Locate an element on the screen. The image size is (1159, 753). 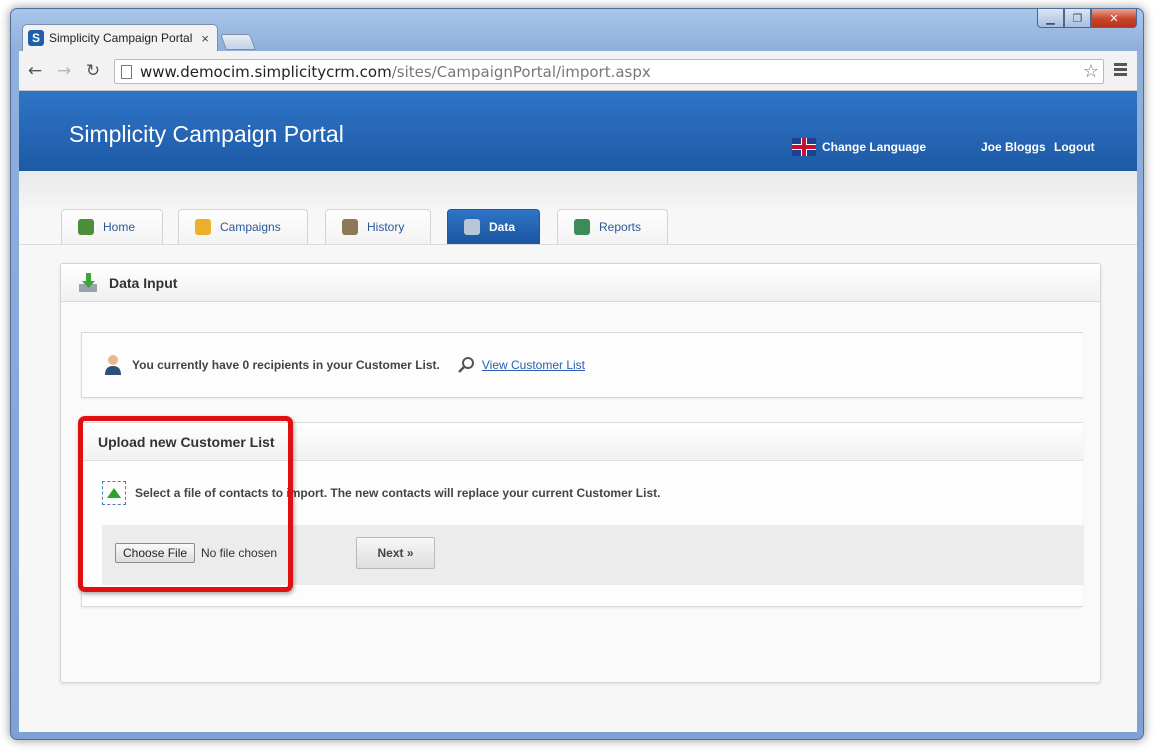
tab-history: History is located at coordinates (378, 226).